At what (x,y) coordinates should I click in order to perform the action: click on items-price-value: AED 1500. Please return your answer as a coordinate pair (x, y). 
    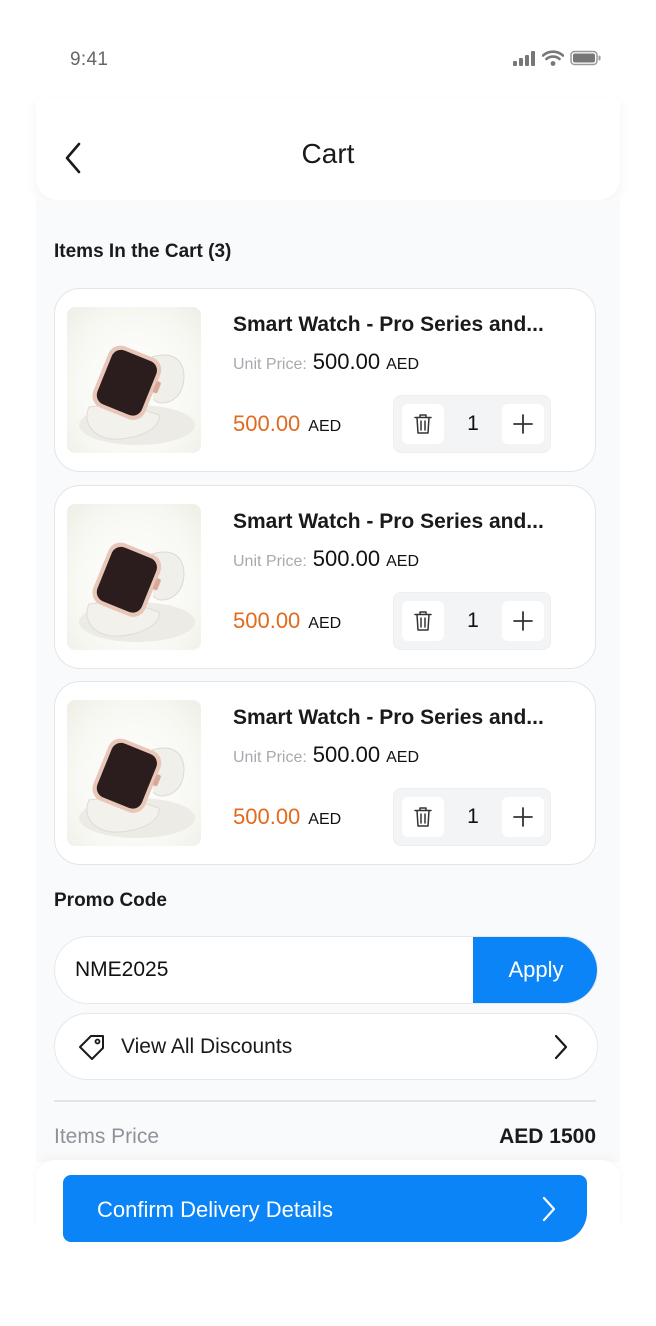
    Looking at the image, I should click on (547, 1136).